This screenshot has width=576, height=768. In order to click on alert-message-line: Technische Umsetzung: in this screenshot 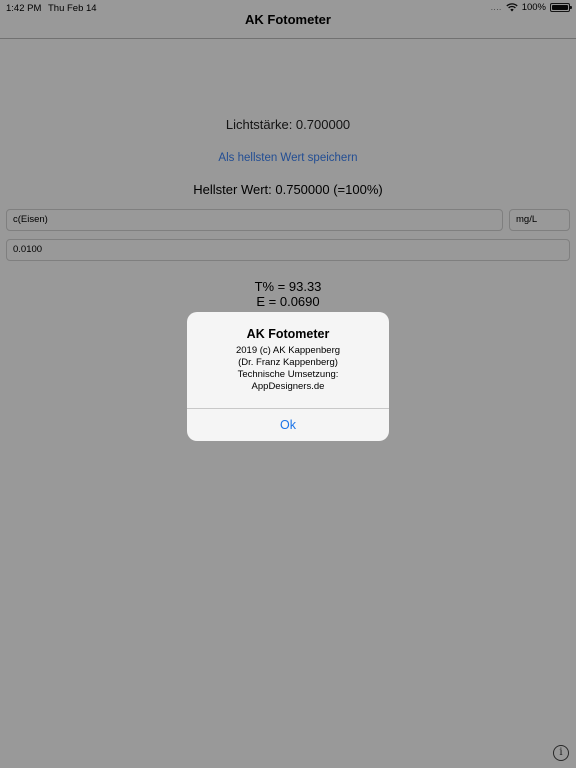, I will do `click(288, 374)`.